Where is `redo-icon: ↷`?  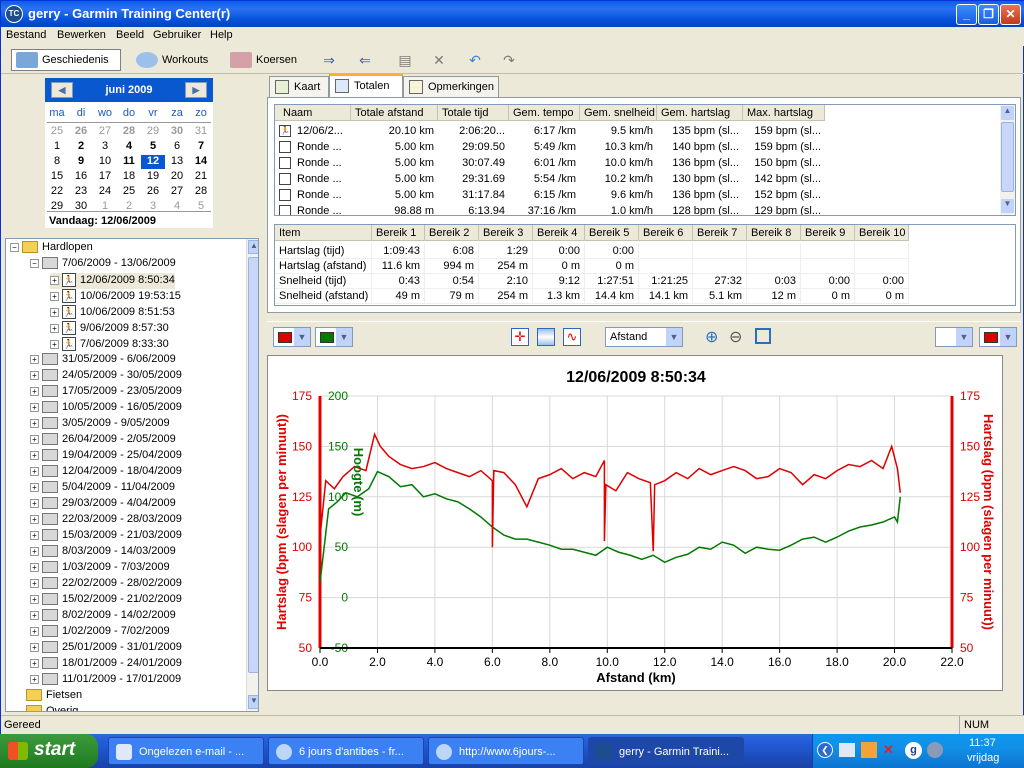 redo-icon: ↷ is located at coordinates (509, 60).